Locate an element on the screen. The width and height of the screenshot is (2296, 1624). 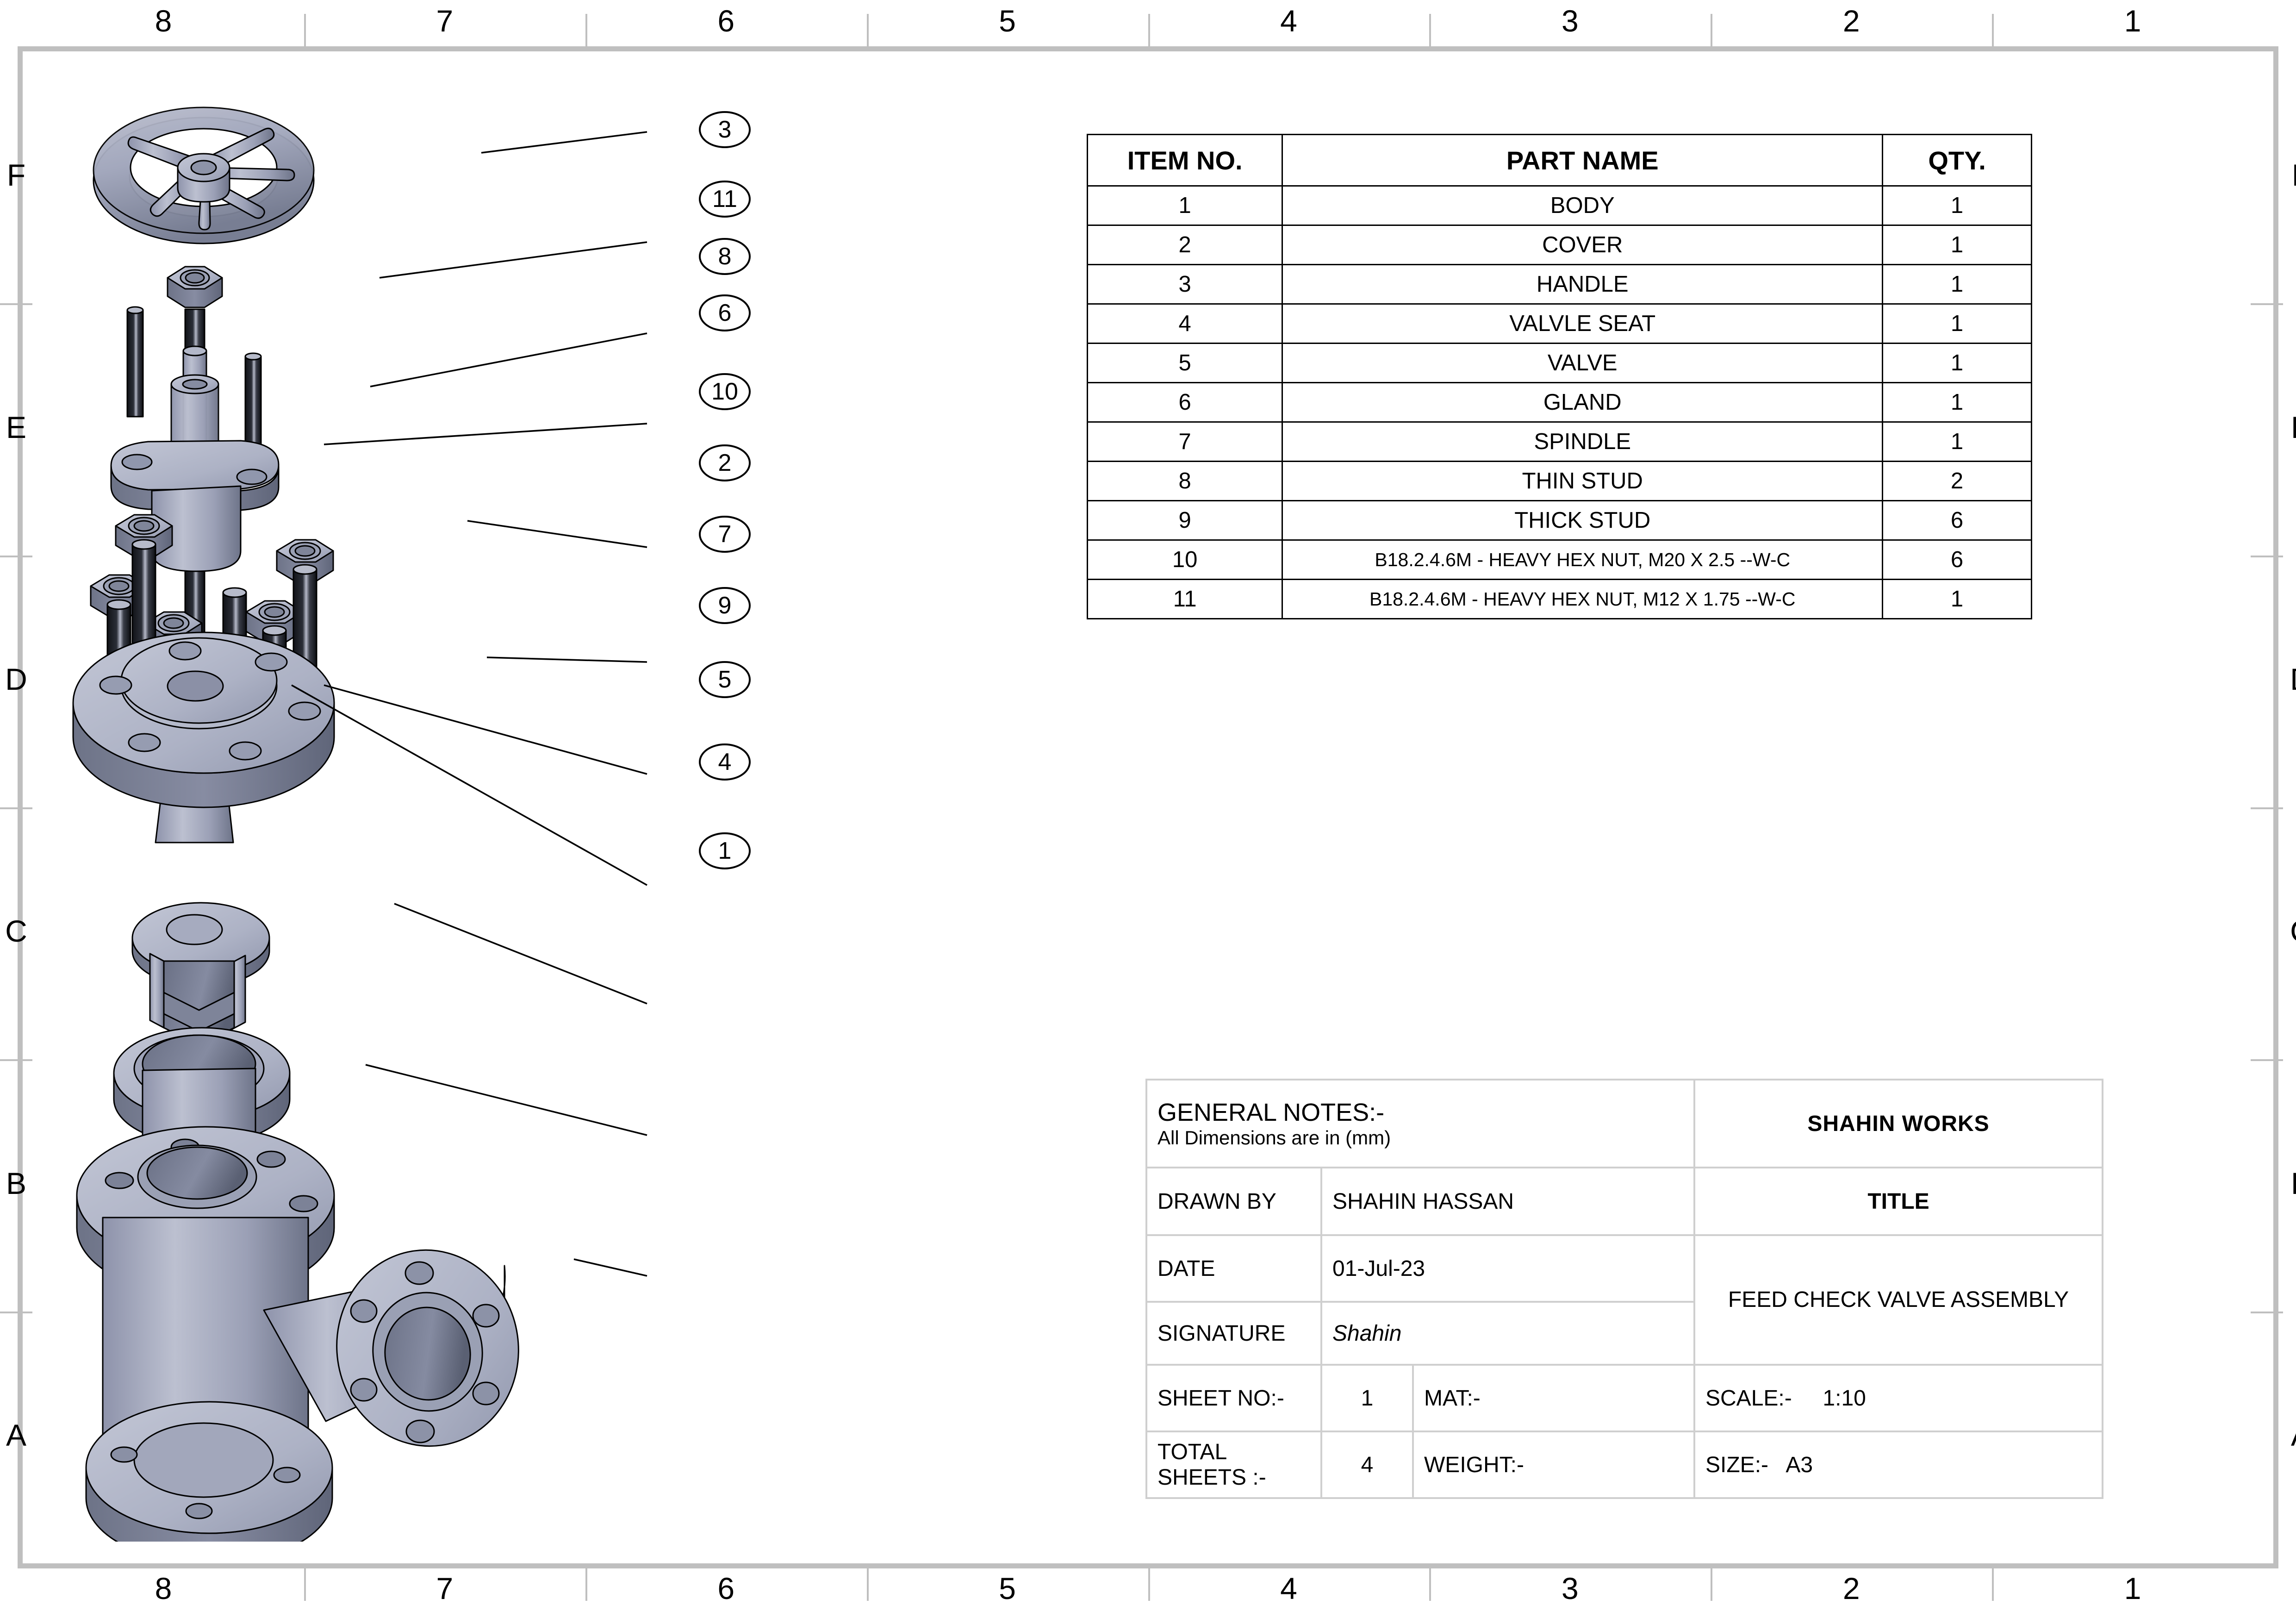
bom-header-part-name: PART NAME is located at coordinates (1583, 160).